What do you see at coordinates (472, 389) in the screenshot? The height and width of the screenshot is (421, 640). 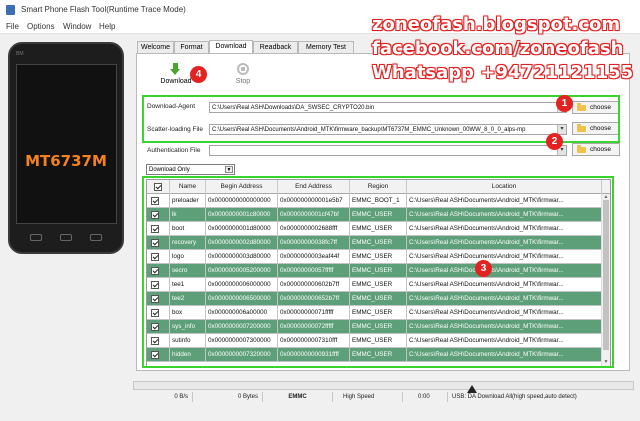 I see `mouse-cursor-icon` at bounding box center [472, 389].